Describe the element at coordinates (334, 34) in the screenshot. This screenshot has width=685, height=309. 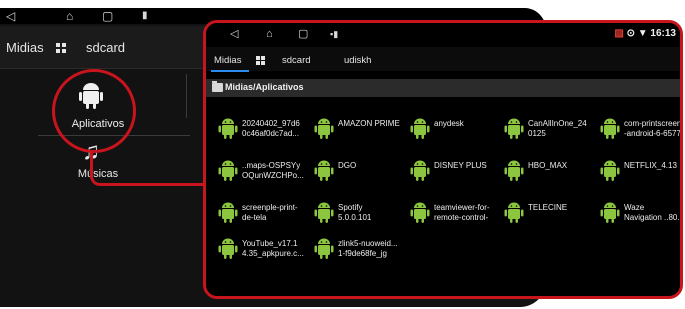
I see `notification-icon: ▪▮` at that location.